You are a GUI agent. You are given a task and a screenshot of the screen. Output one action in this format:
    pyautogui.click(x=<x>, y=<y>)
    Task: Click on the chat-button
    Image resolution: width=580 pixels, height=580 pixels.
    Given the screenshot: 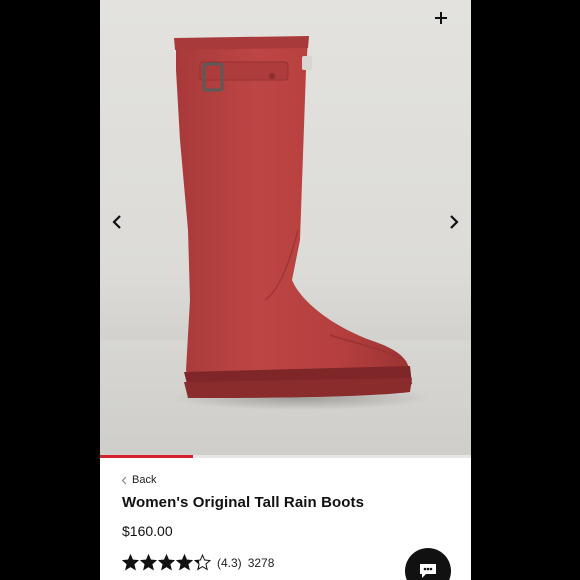 What is the action you would take?
    pyautogui.click(x=428, y=564)
    